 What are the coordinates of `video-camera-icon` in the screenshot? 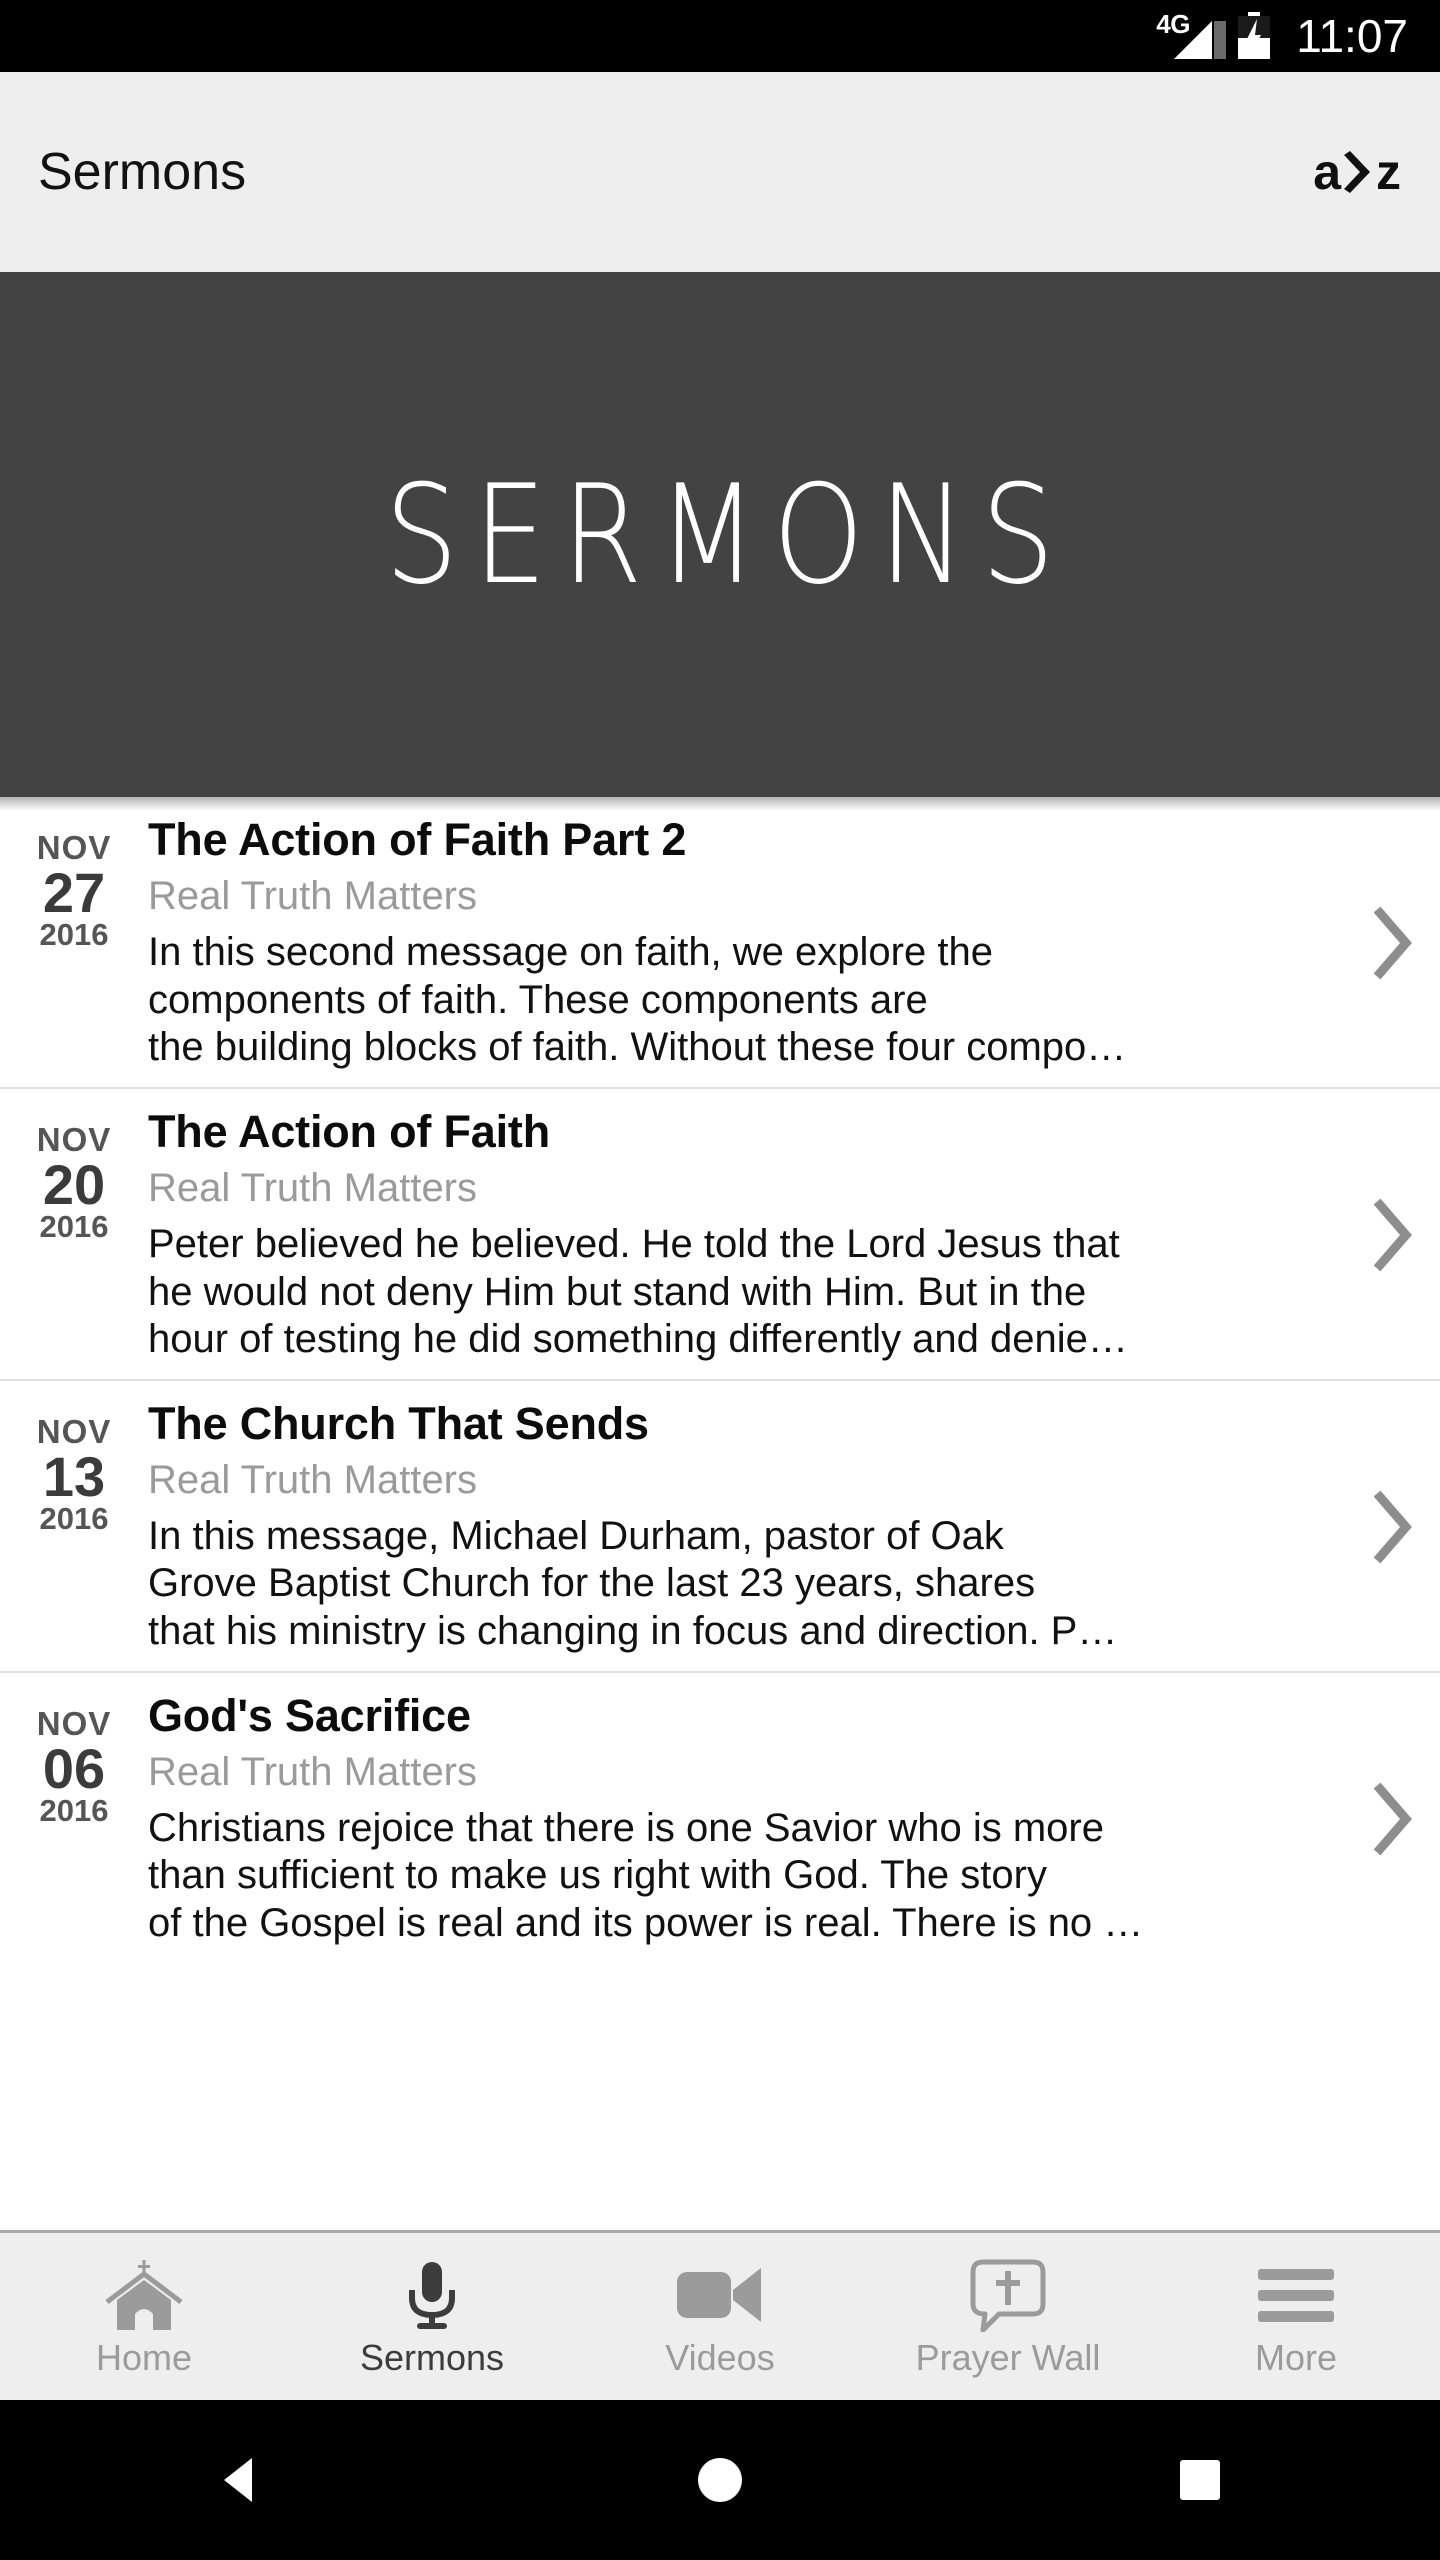 It's located at (720, 2295).